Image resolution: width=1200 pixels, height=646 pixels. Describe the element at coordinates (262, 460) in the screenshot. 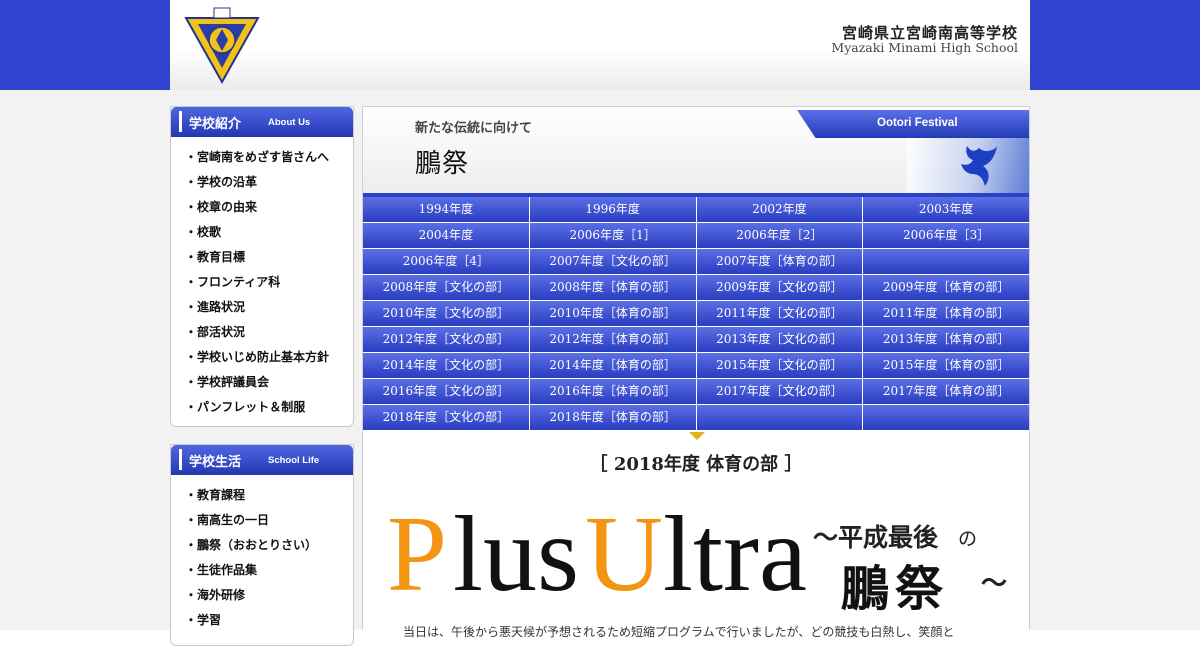

I see `sidebar-life-header: 学校生活 School Life` at that location.